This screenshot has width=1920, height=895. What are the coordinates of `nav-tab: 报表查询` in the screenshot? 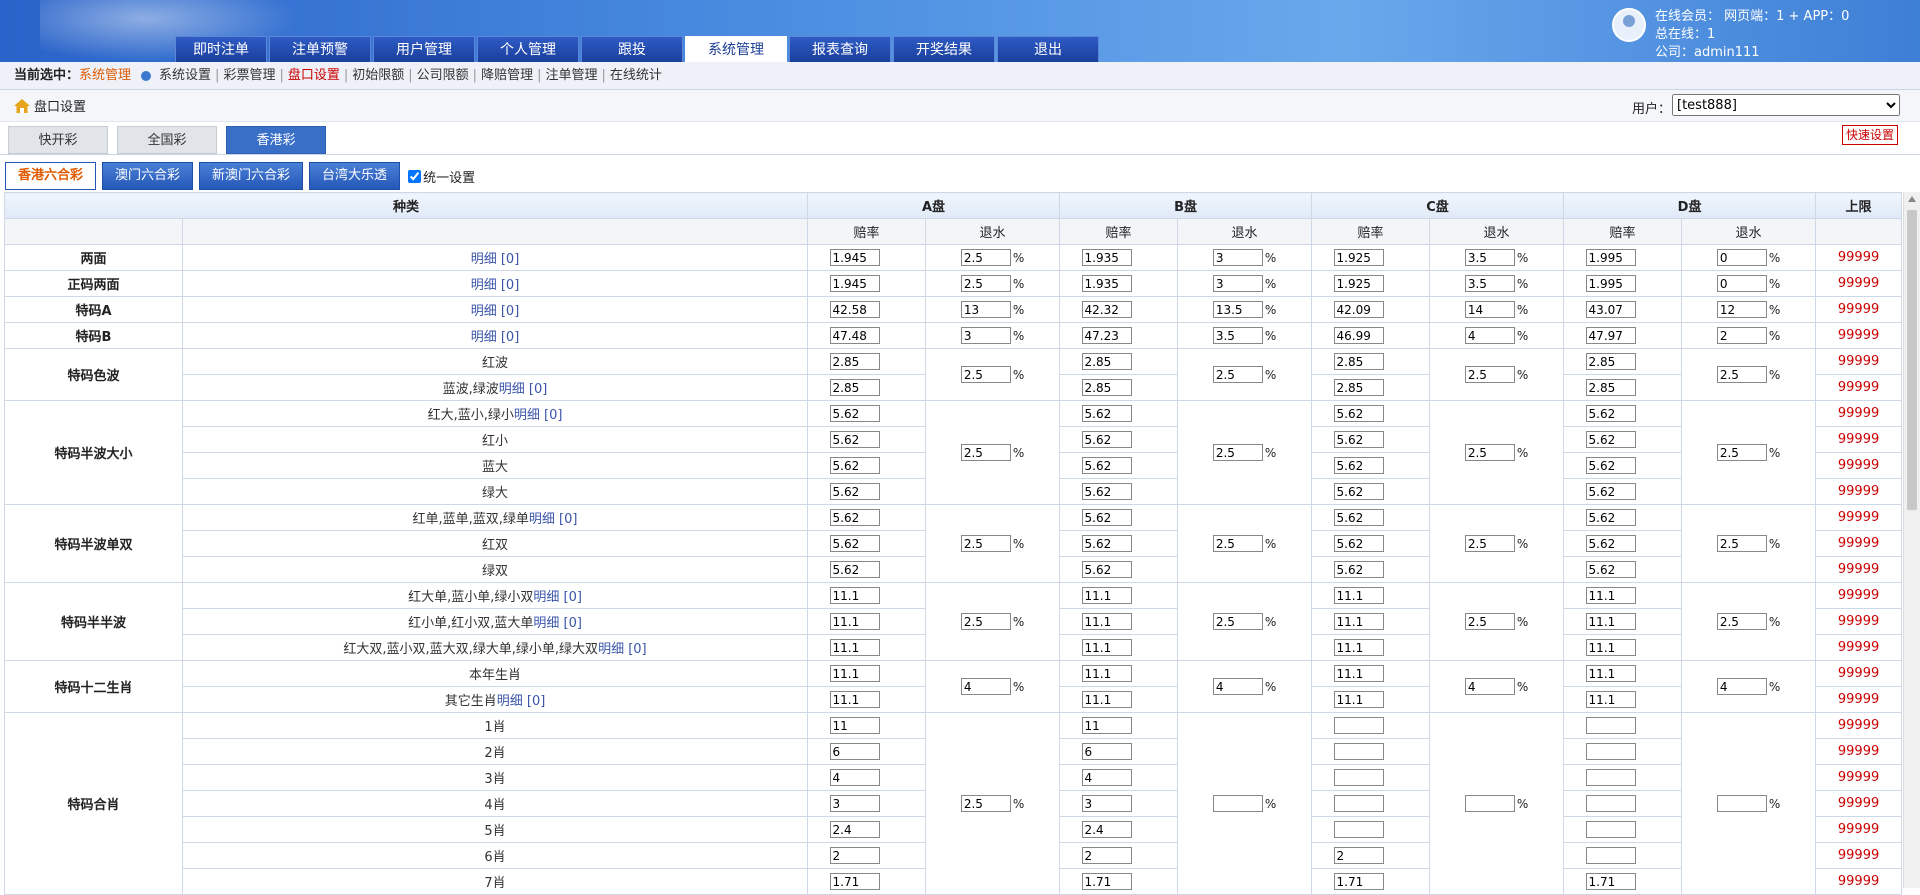 It's located at (840, 49).